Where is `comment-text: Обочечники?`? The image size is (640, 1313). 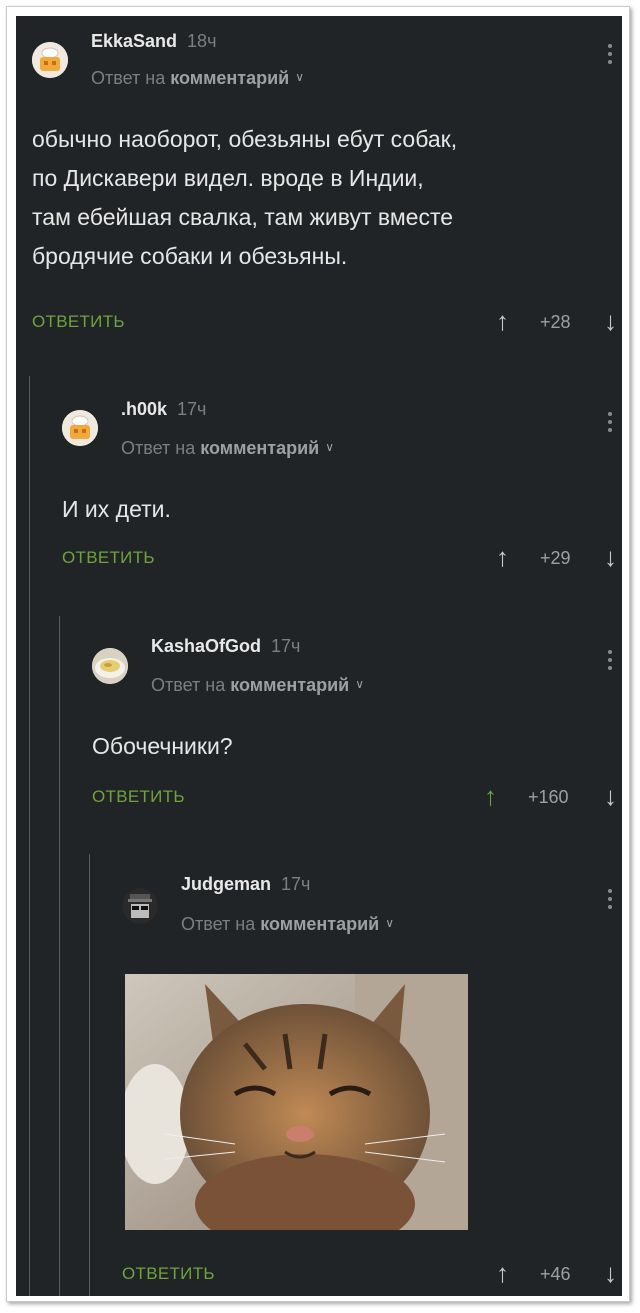 comment-text: Обочечники? is located at coordinates (162, 746).